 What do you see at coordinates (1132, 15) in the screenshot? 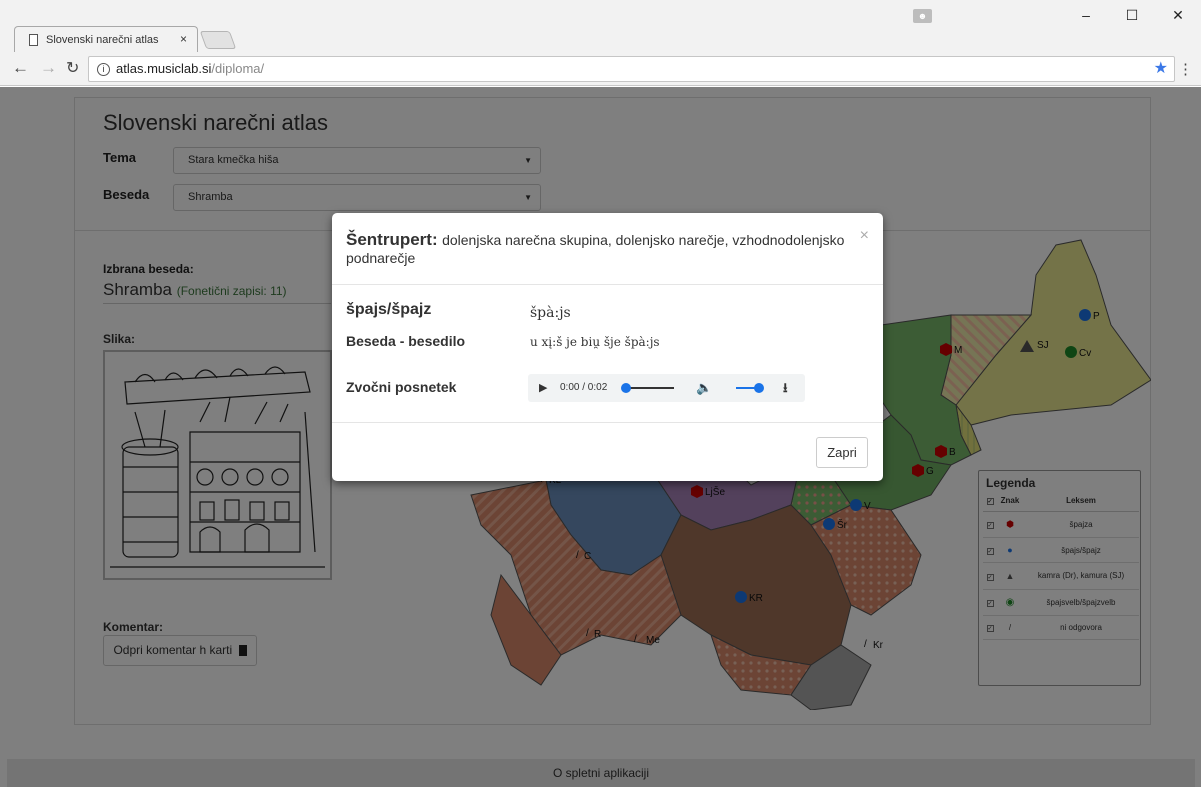
I see `maximize-button: ☐` at bounding box center [1132, 15].